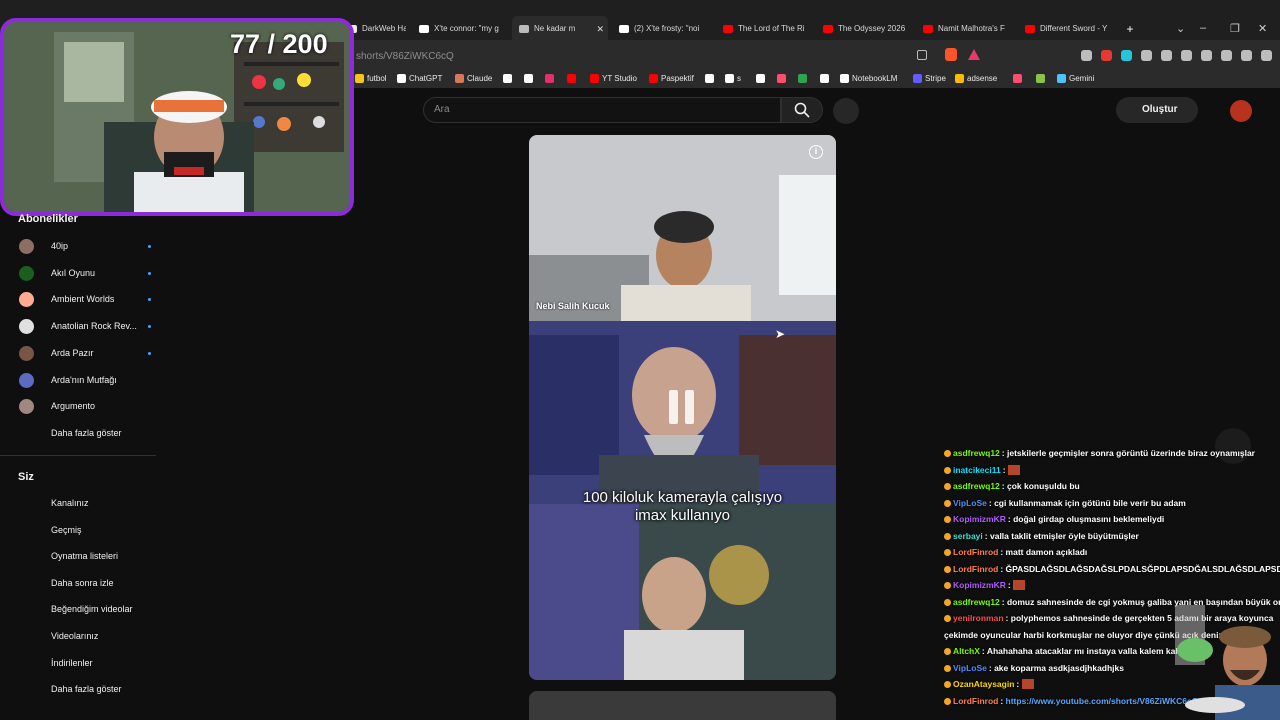 Image resolution: width=1280 pixels, height=720 pixels. Describe the element at coordinates (83, 663) in the screenshot. I see `you-item: İndirilenler` at that location.